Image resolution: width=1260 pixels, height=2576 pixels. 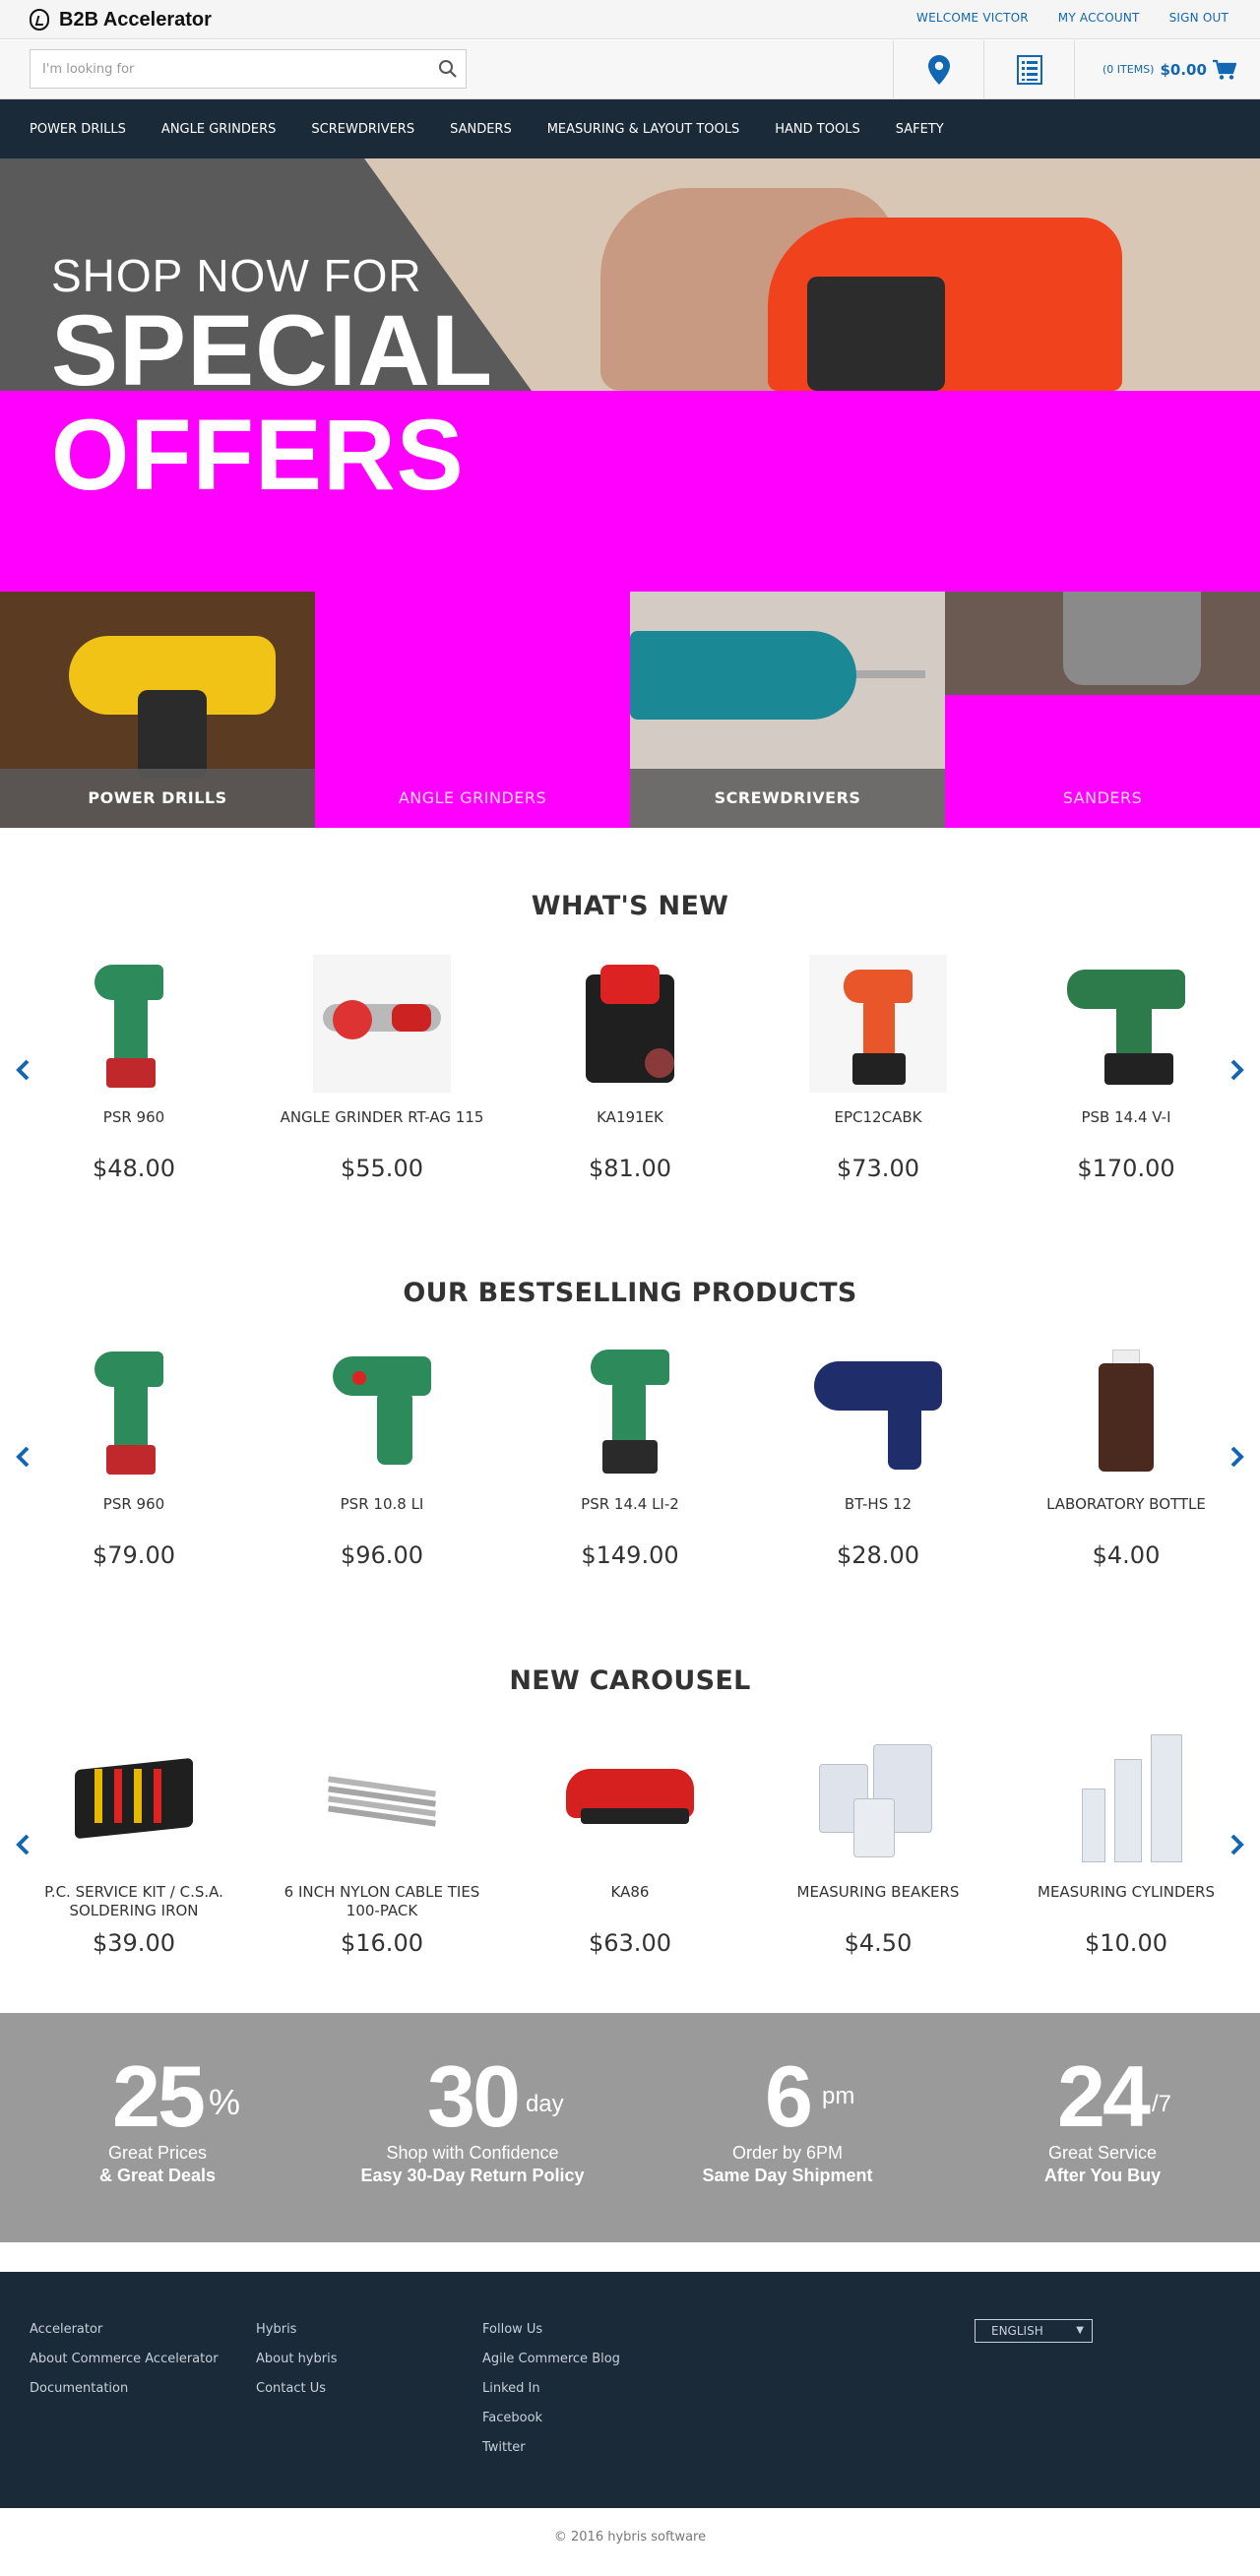 I want to click on product-card: LABORATORY BOTTLE $4.00, so click(x=1126, y=1455).